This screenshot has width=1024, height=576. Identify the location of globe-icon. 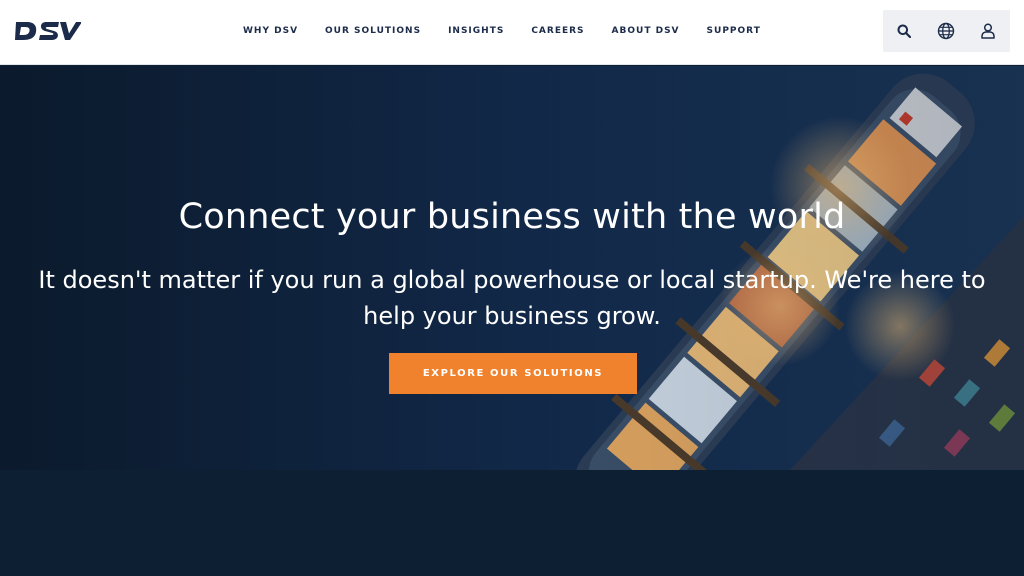
(946, 31).